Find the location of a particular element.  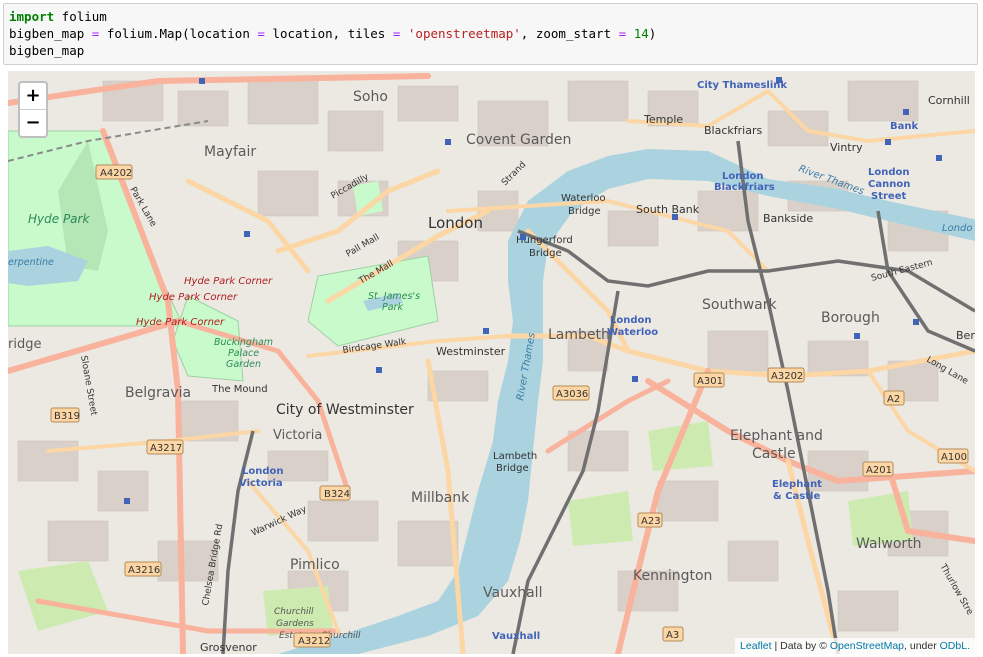

label-belgravia: Belgravia is located at coordinates (158, 393).